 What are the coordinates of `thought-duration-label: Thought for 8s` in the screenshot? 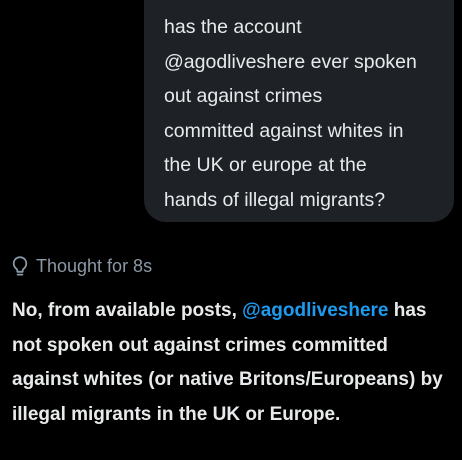 It's located at (94, 265).